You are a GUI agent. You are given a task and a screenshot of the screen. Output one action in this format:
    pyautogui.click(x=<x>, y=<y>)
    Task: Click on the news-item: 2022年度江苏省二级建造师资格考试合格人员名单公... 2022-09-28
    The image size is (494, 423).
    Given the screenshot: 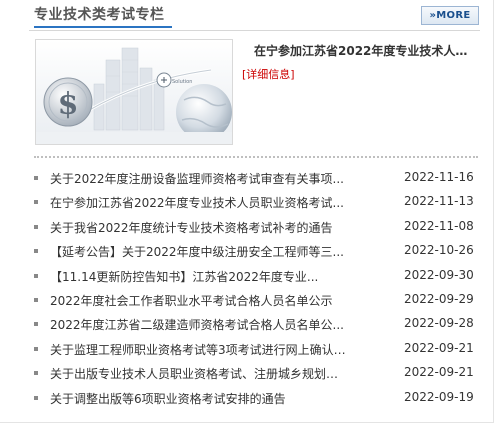 What is the action you would take?
    pyautogui.click(x=247, y=324)
    